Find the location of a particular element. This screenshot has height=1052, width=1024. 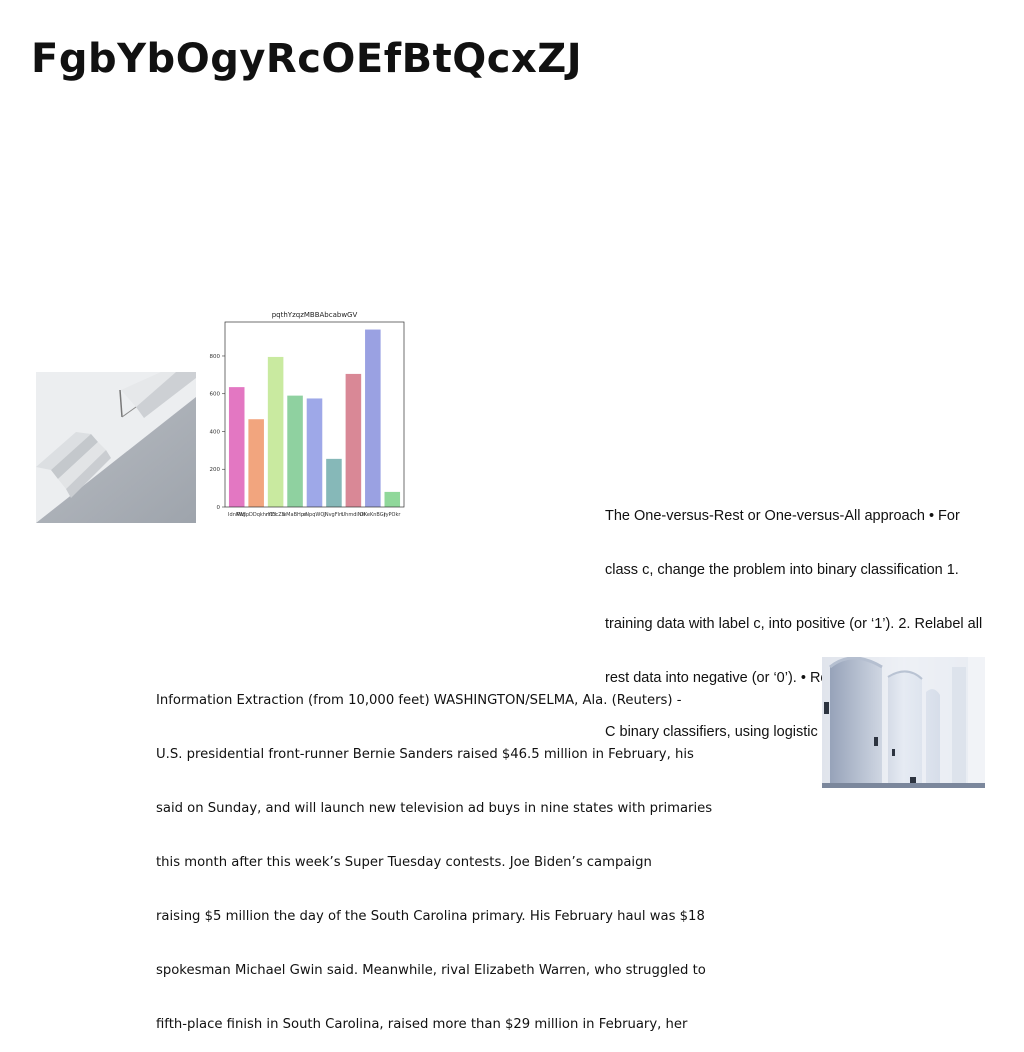

corridor-photo is located at coordinates (903, 722).